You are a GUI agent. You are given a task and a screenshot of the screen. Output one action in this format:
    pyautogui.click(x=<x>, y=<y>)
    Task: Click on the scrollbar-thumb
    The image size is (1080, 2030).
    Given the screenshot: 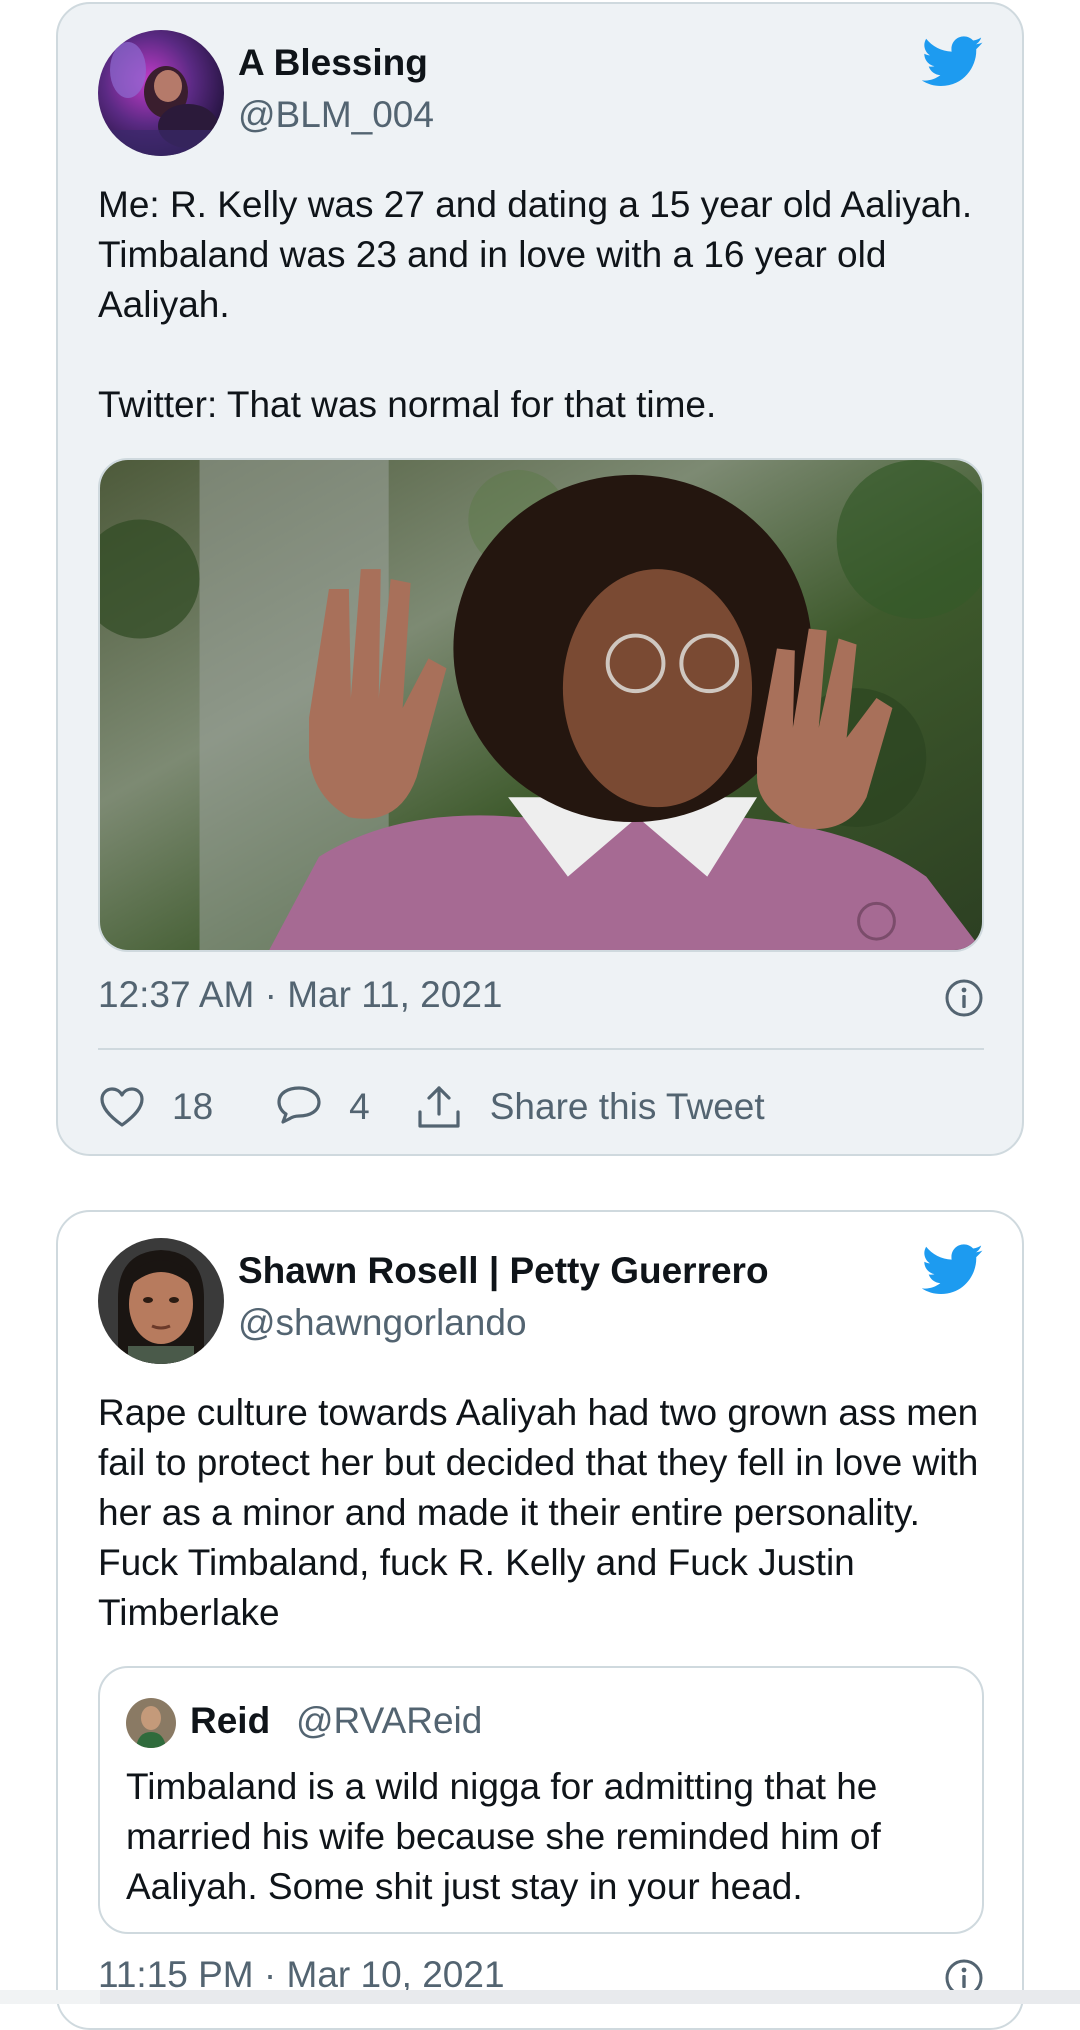 What is the action you would take?
    pyautogui.click(x=590, y=1997)
    